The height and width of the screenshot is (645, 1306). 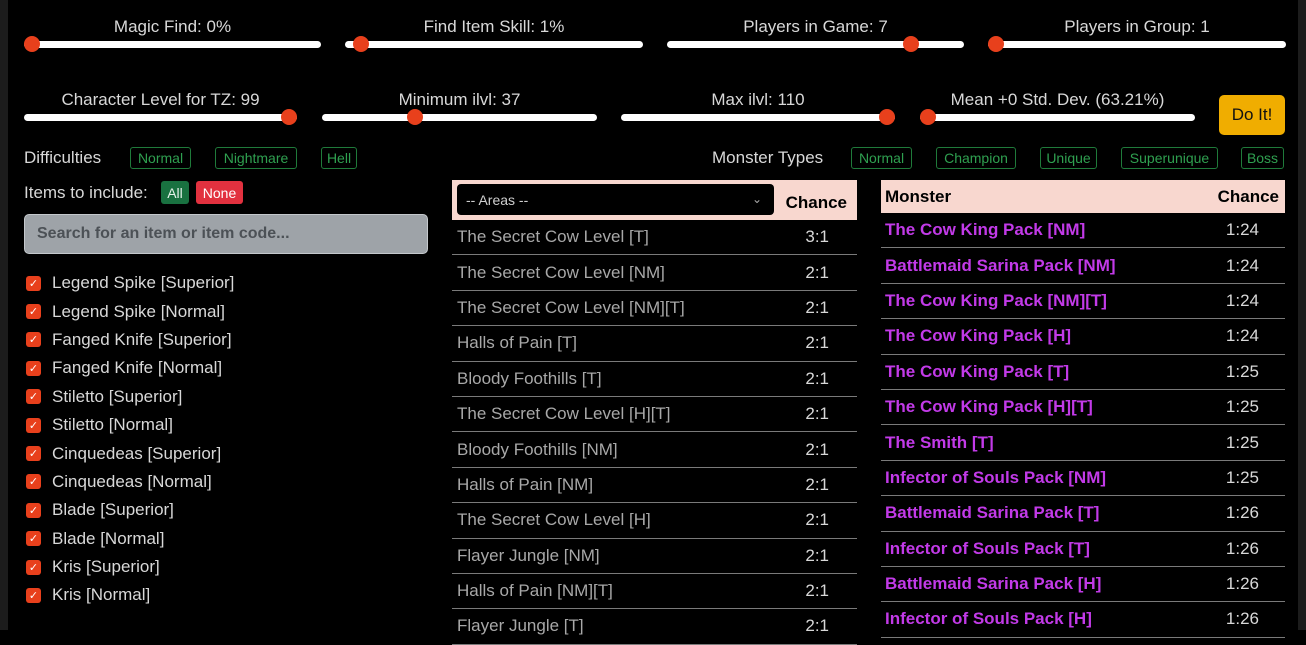 I want to click on item-checkbox-row: ✓ Fanged Knife [Normal], so click(x=229, y=368).